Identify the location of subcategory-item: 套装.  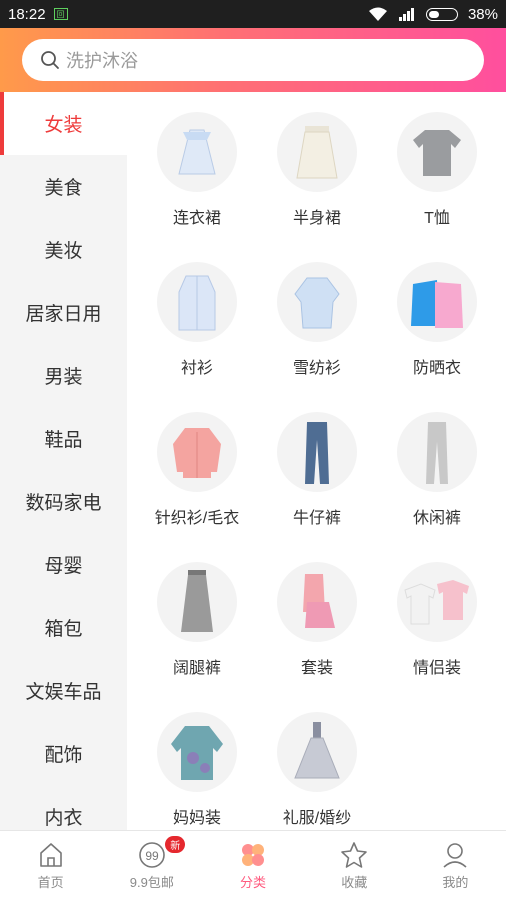
(317, 620).